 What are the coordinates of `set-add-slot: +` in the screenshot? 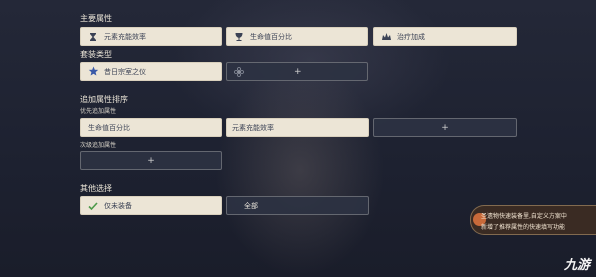 It's located at (297, 71).